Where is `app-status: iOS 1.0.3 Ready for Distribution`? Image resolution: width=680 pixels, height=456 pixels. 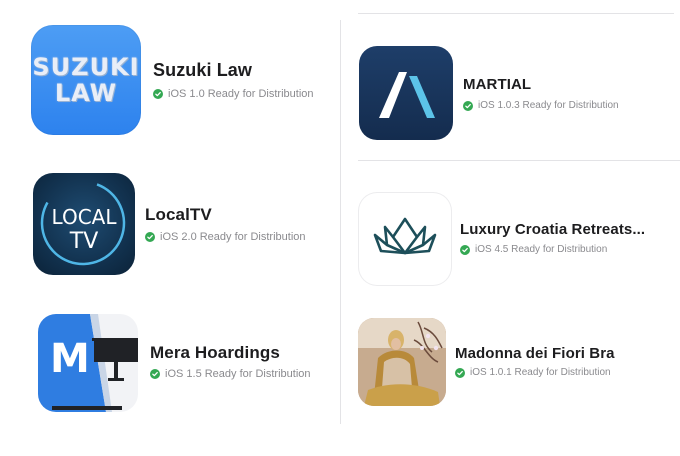
app-status: iOS 1.0.3 Ready for Distribution is located at coordinates (541, 105).